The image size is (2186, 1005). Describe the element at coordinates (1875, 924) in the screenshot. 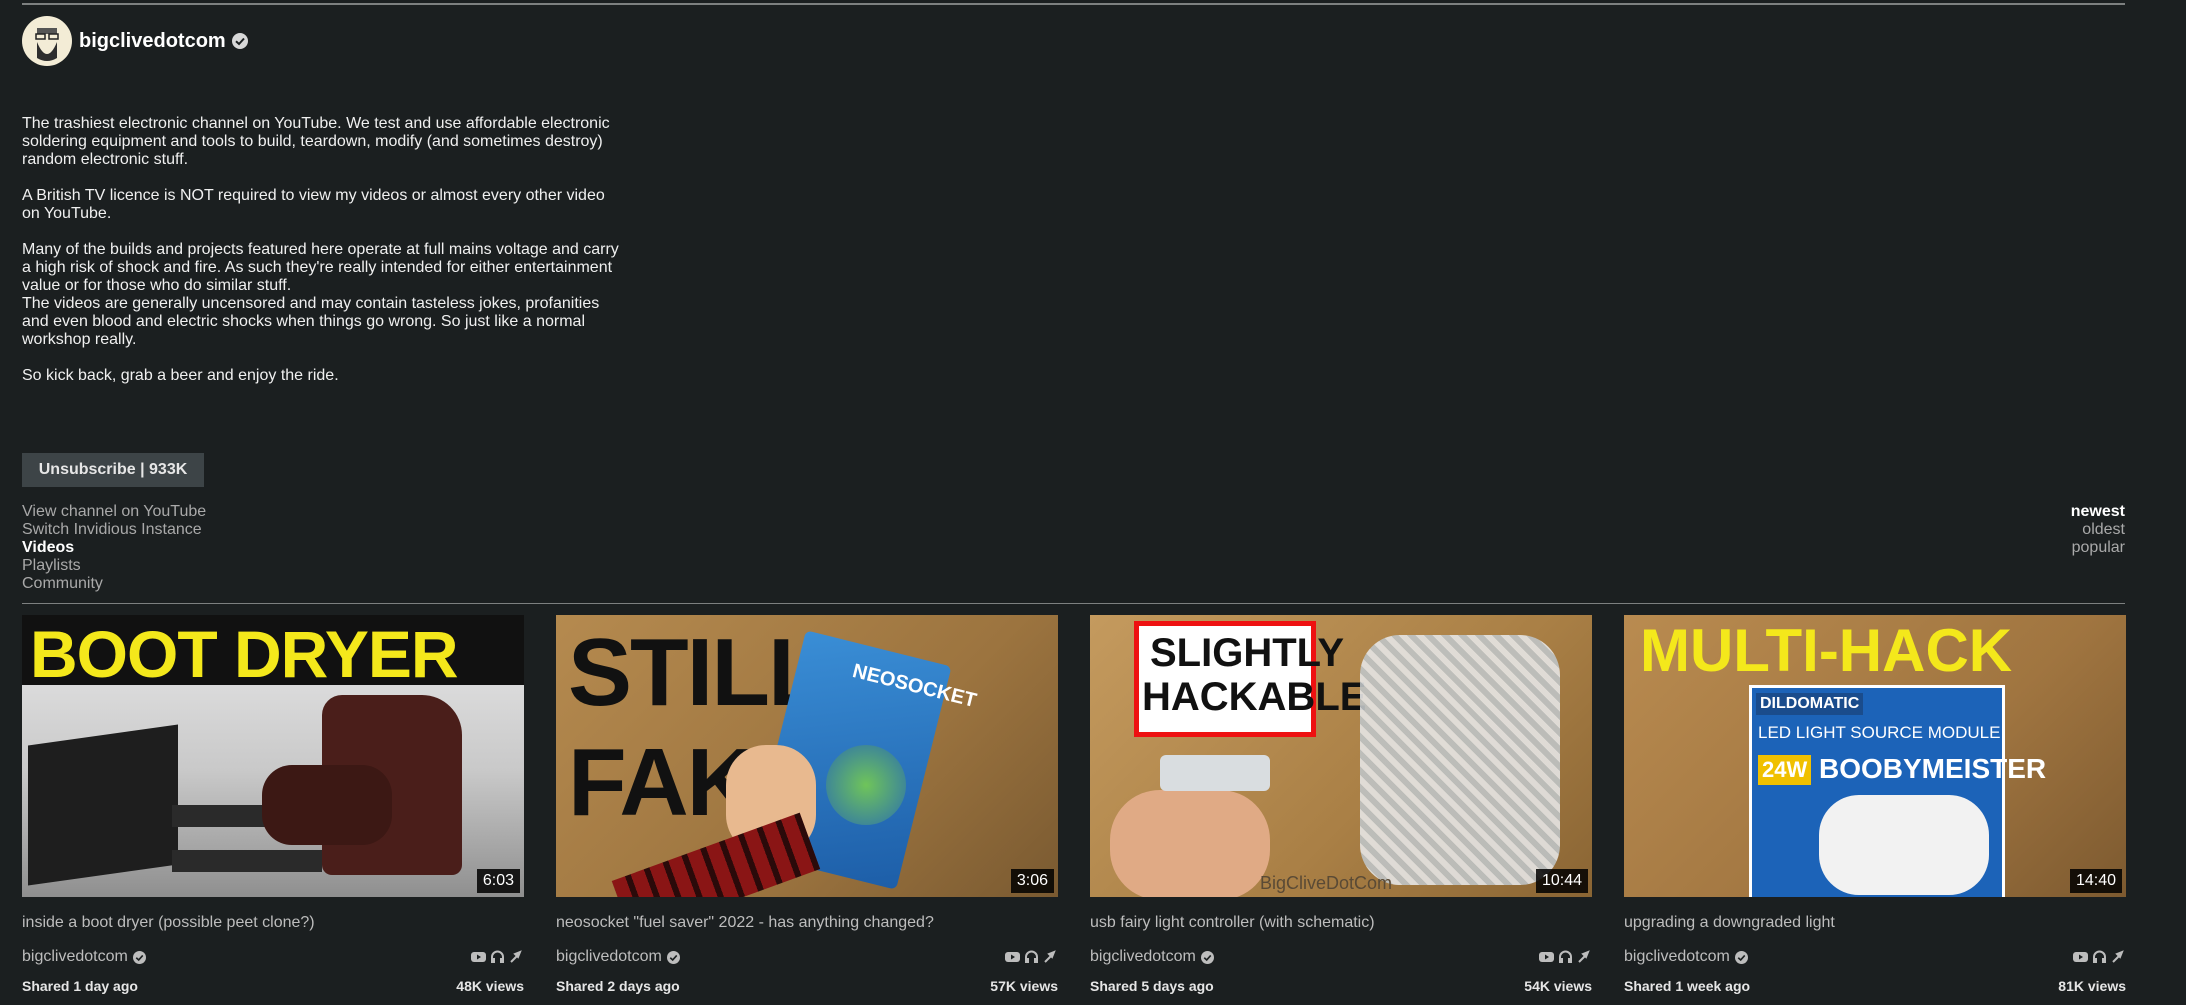

I see `video-title: upgrading a downgraded light` at that location.